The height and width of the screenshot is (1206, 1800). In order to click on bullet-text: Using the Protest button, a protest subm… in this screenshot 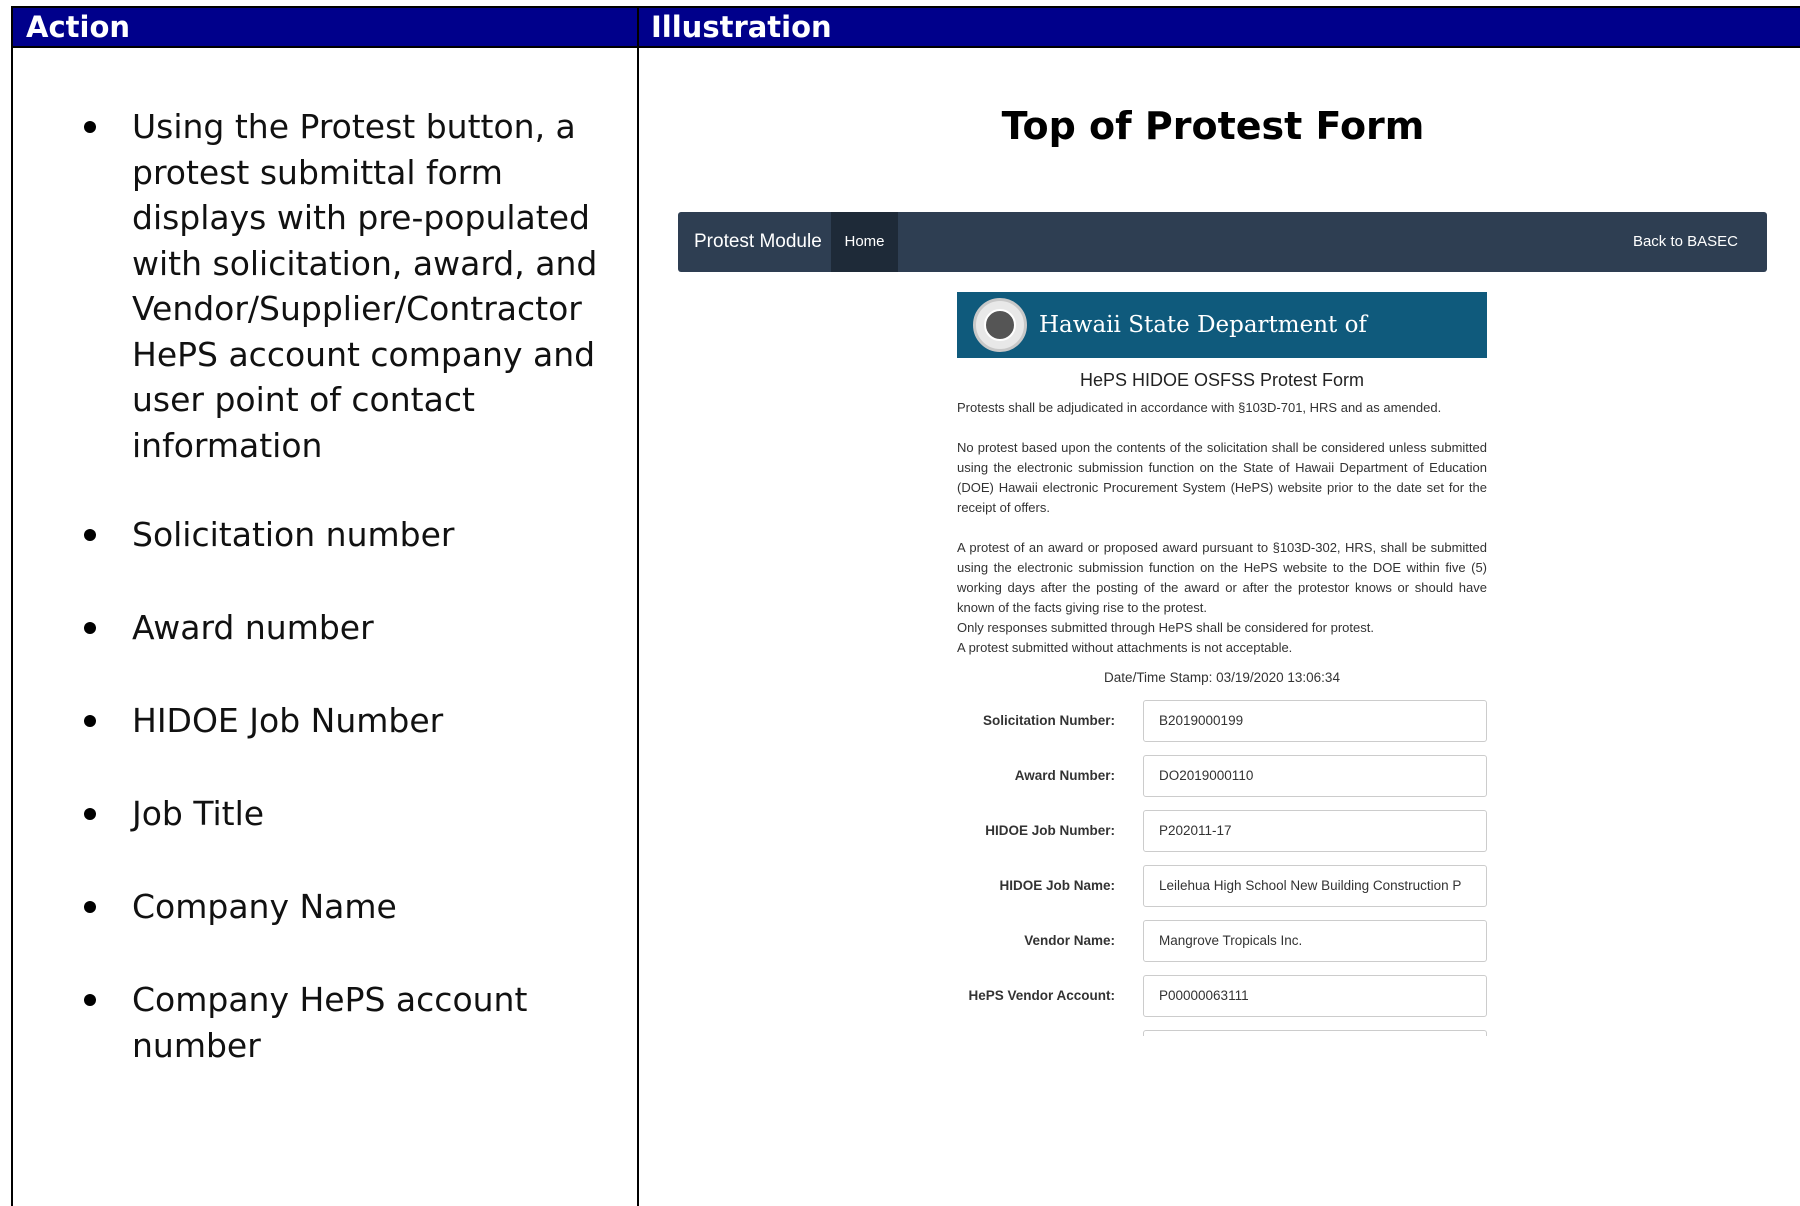, I will do `click(365, 286)`.